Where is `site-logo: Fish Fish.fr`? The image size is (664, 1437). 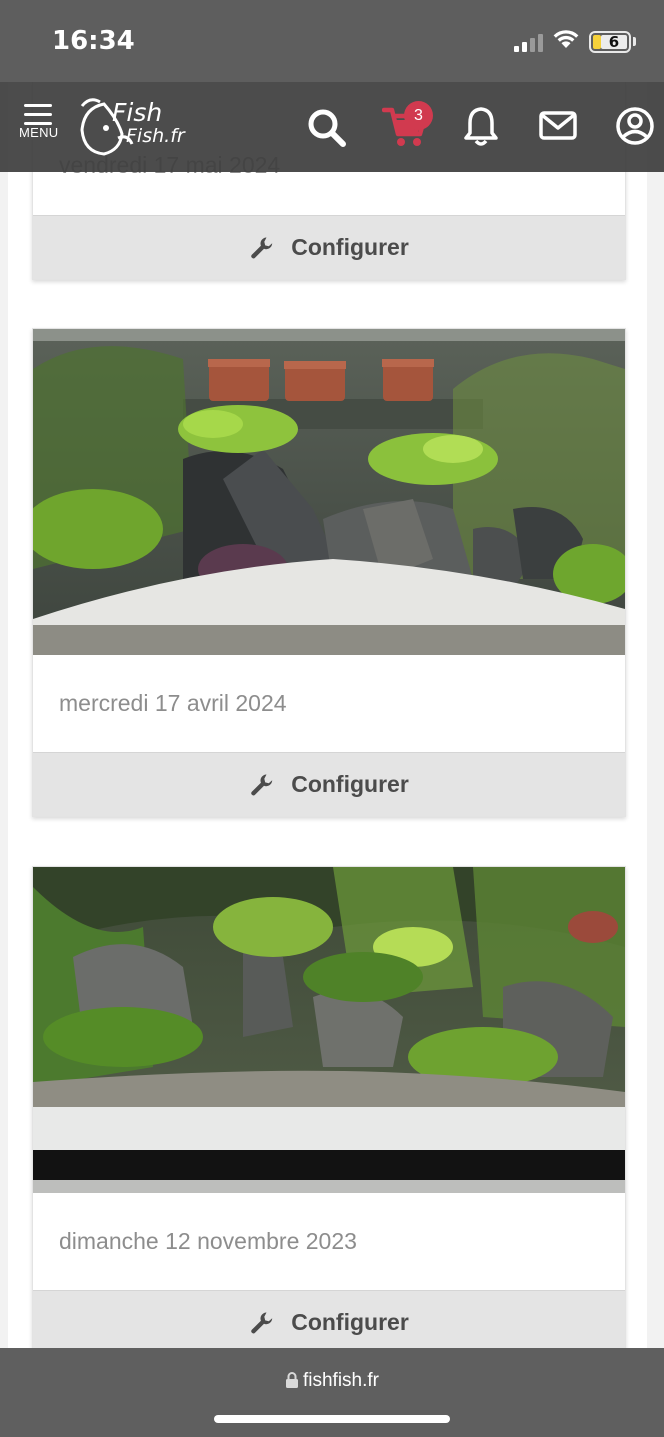 site-logo: Fish Fish.fr is located at coordinates (136, 127).